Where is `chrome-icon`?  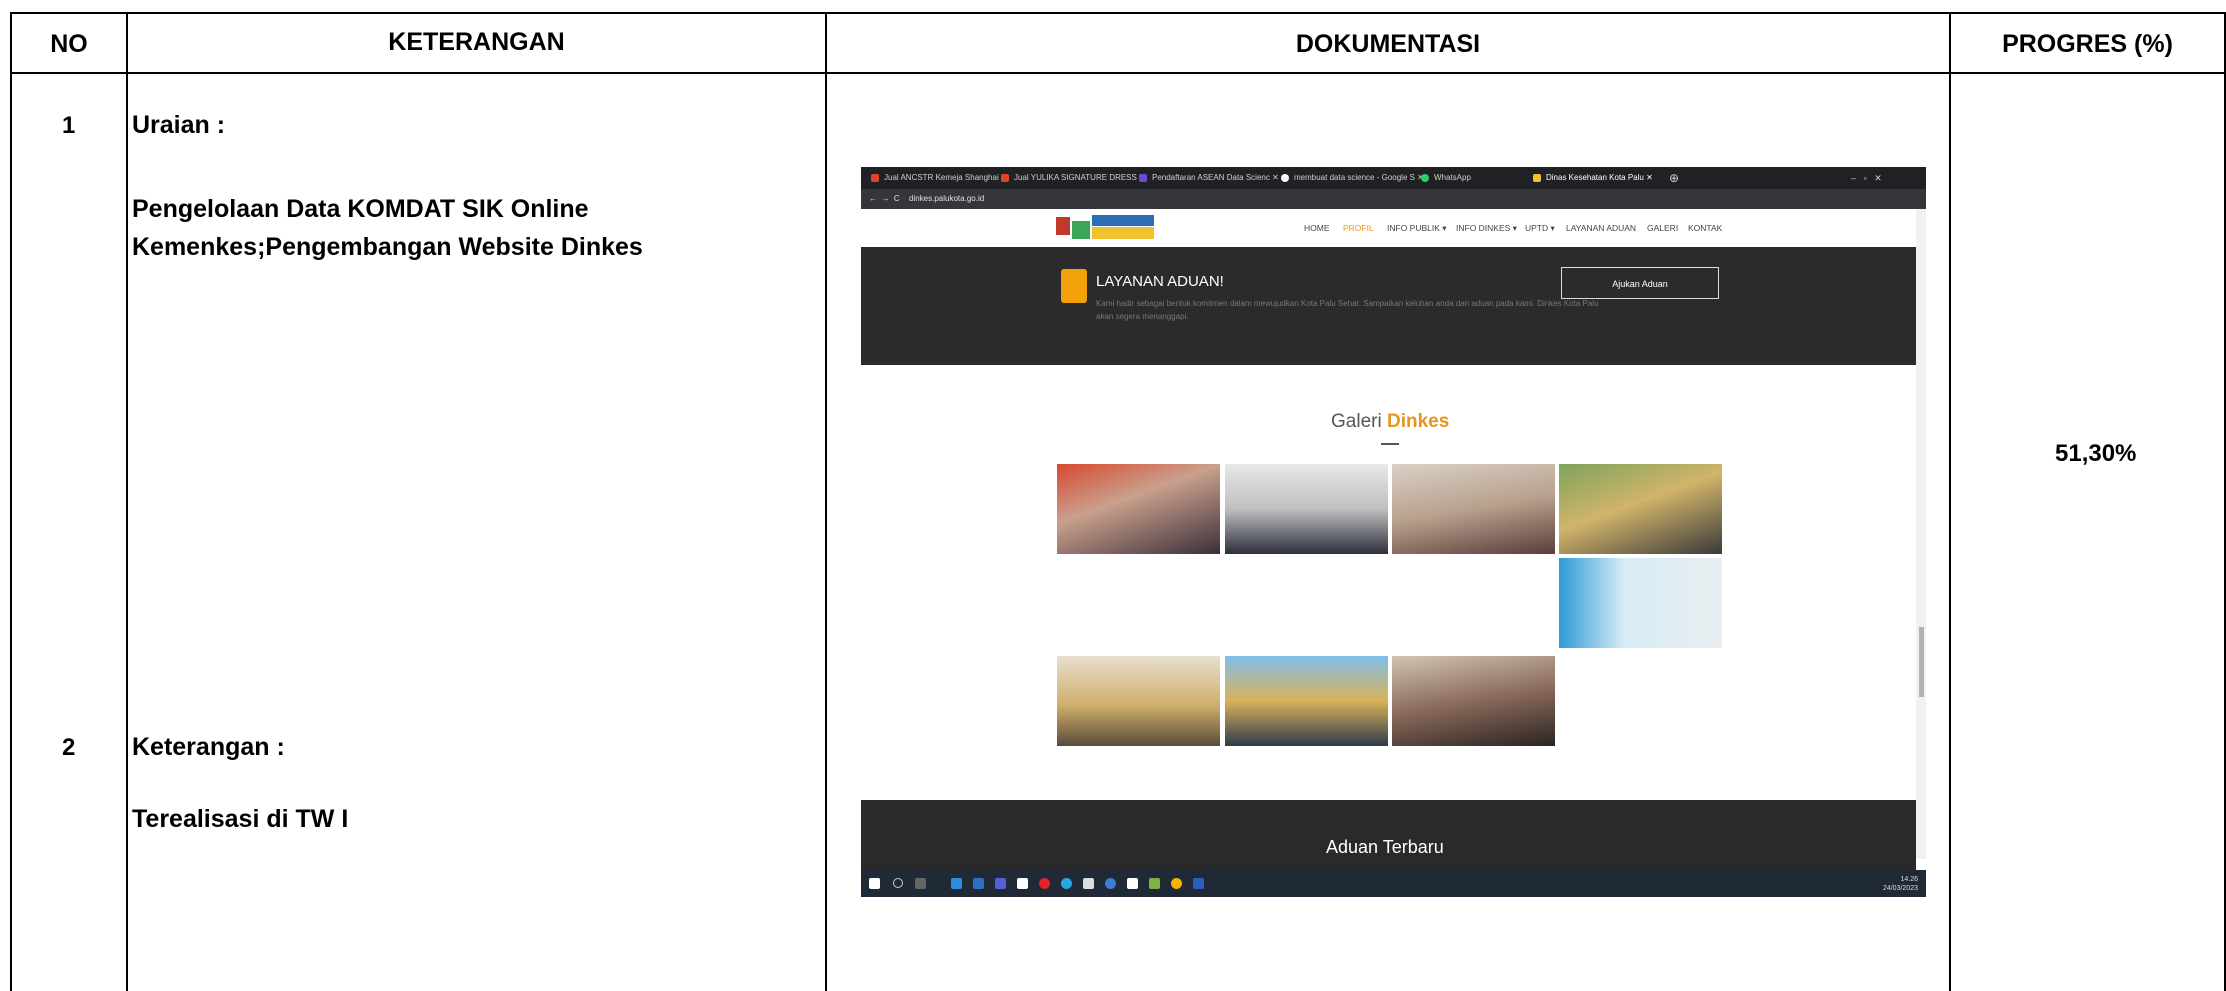 chrome-icon is located at coordinates (1176, 883).